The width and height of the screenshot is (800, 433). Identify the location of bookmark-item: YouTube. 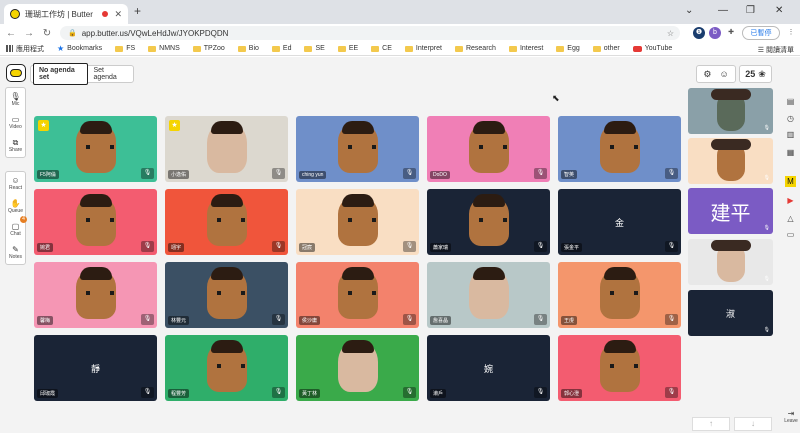
(652, 48).